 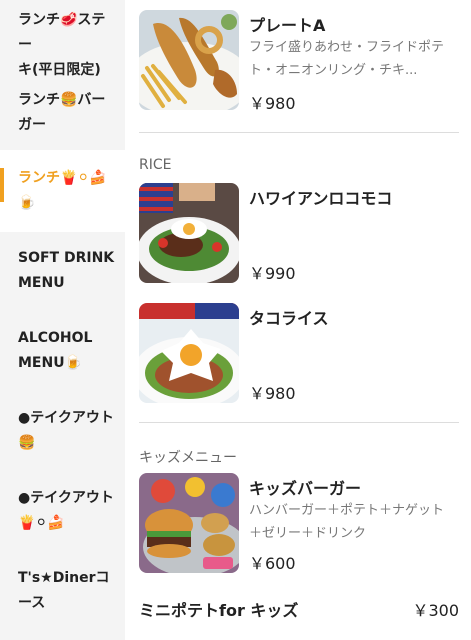 What do you see at coordinates (32, 603) in the screenshot?
I see `sidebar-item-label: ース` at bounding box center [32, 603].